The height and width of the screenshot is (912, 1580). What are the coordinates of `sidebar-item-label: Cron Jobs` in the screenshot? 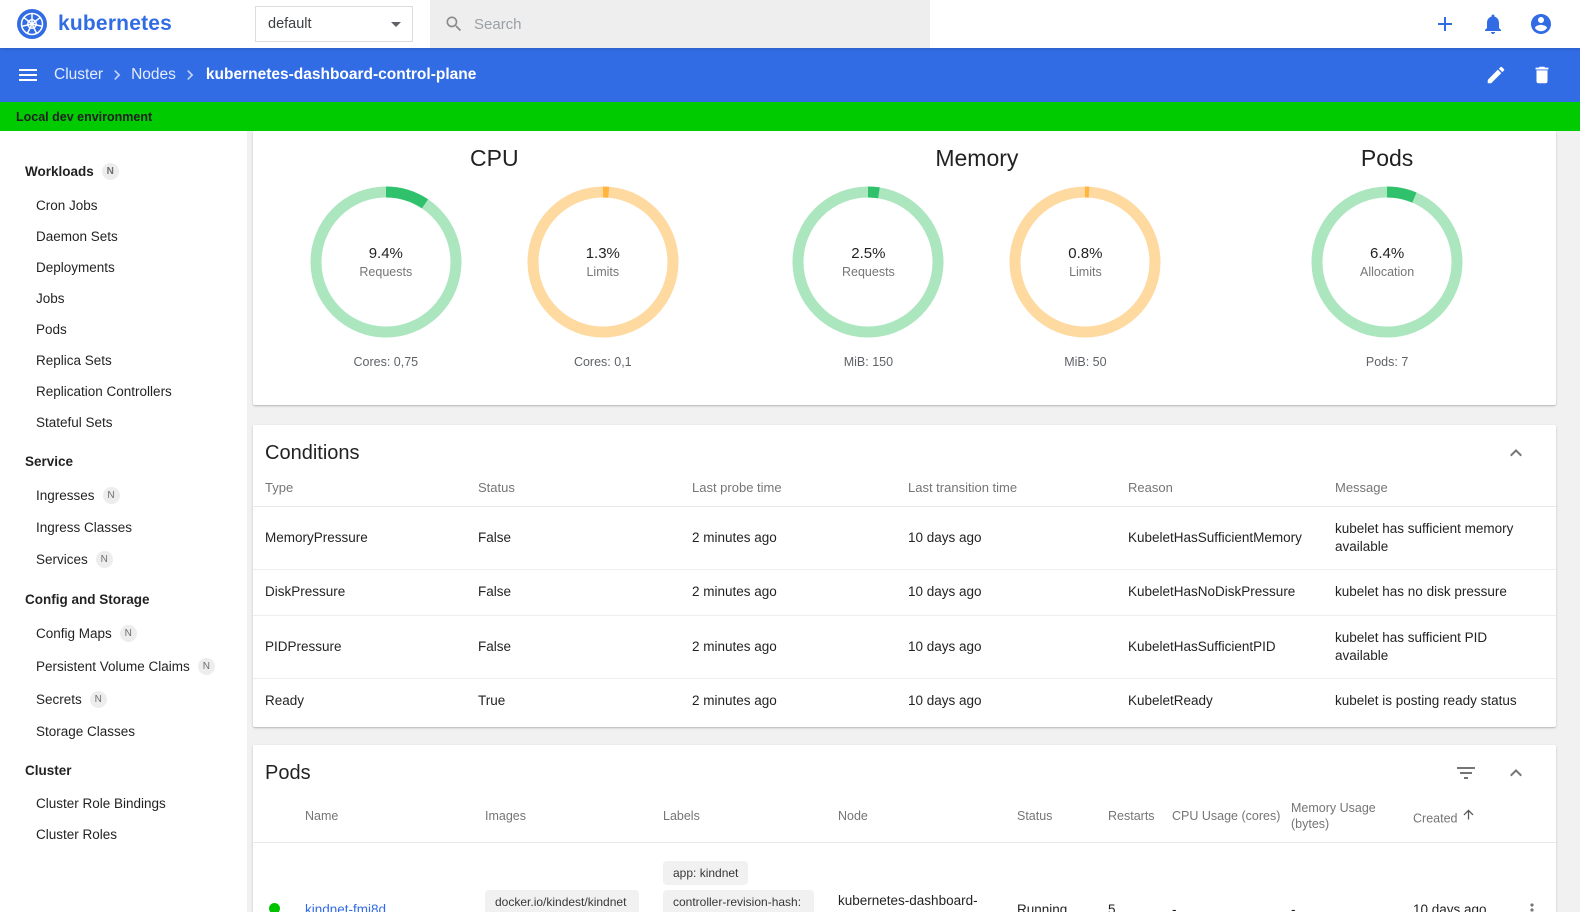 It's located at (67, 205).